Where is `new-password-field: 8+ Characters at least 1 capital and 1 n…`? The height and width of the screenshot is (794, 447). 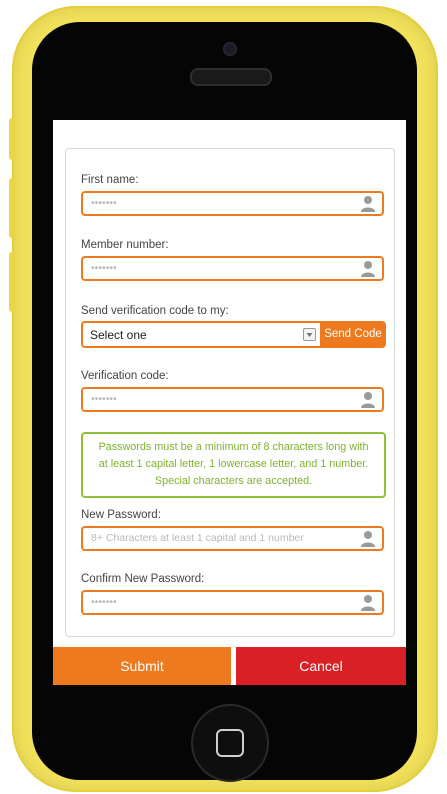 new-password-field: 8+ Characters at least 1 capital and 1 n… is located at coordinates (232, 538).